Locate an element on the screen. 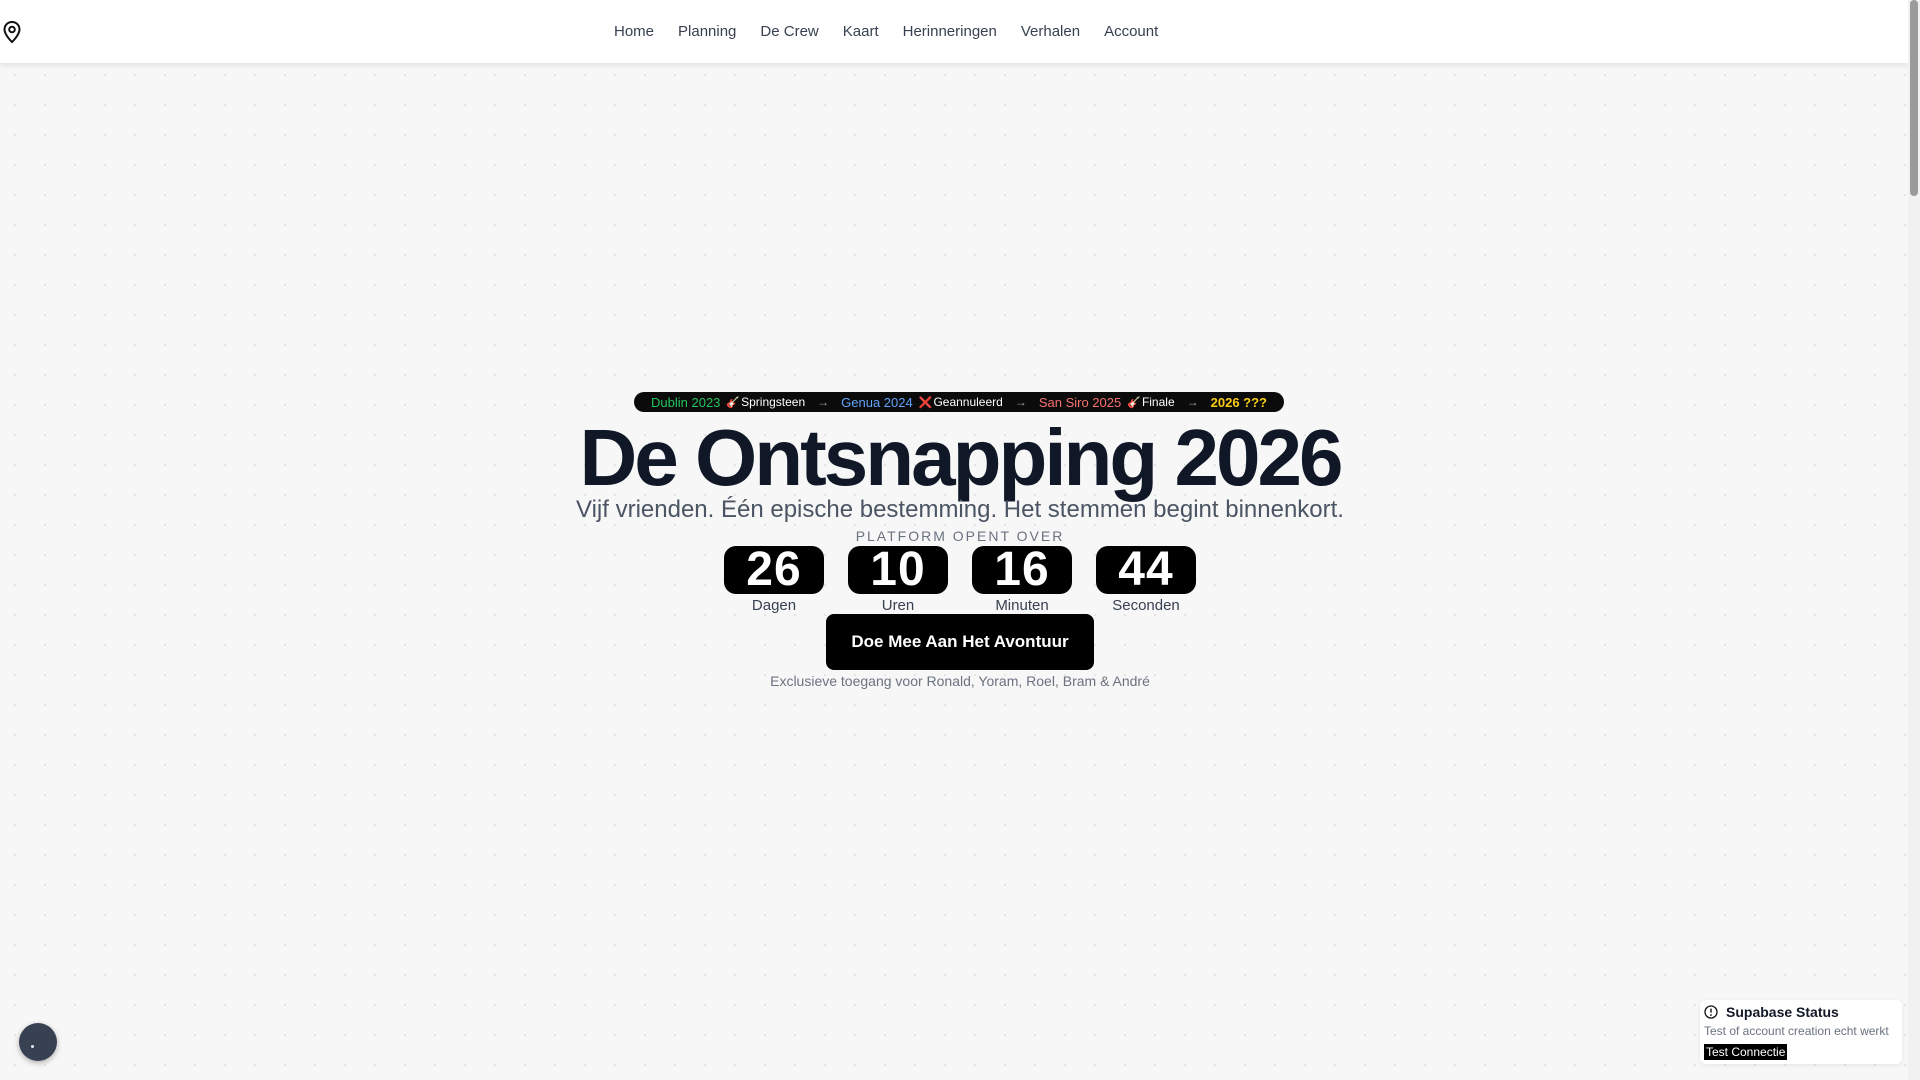 The image size is (1920, 1080). timeline-item: Genua 2024 ❌ Geannuleerd is located at coordinates (922, 402).